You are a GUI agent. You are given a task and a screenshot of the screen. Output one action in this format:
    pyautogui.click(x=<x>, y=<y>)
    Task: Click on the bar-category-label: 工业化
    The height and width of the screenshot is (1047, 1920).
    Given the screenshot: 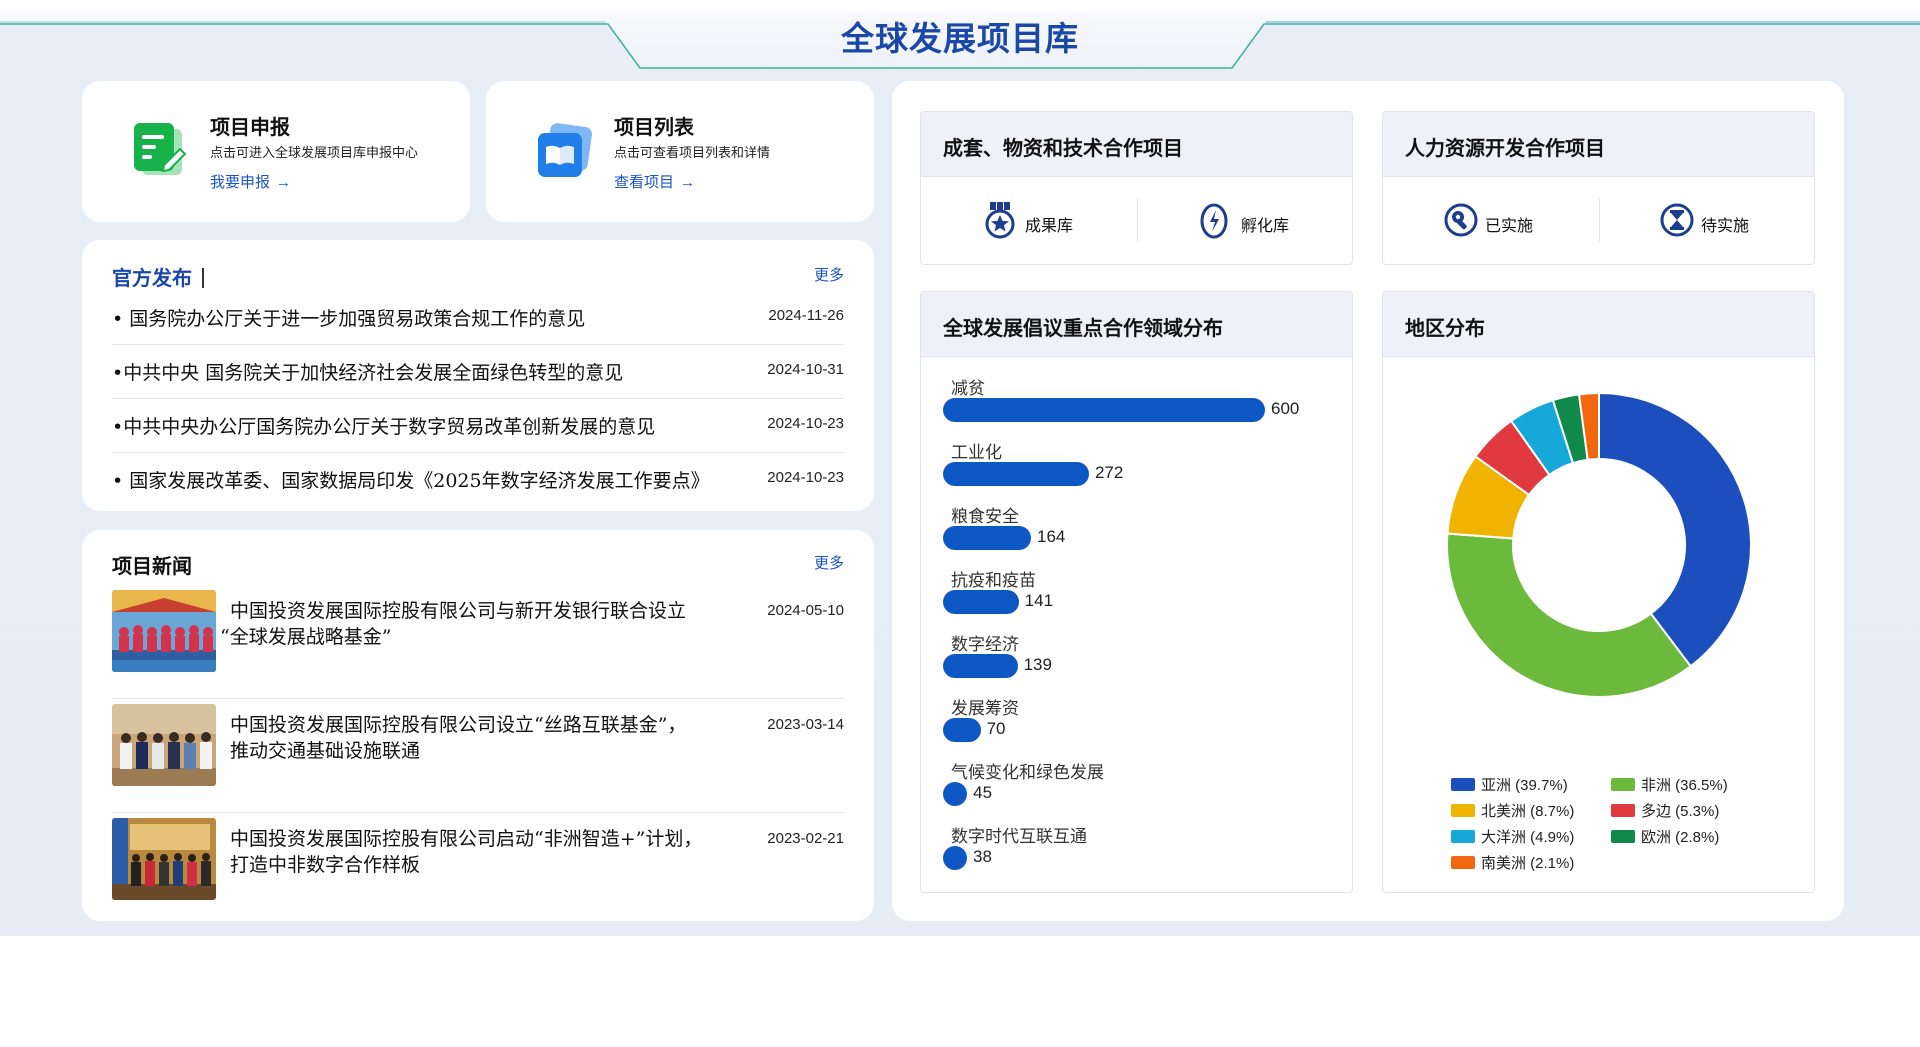 What is the action you would take?
    pyautogui.click(x=976, y=452)
    